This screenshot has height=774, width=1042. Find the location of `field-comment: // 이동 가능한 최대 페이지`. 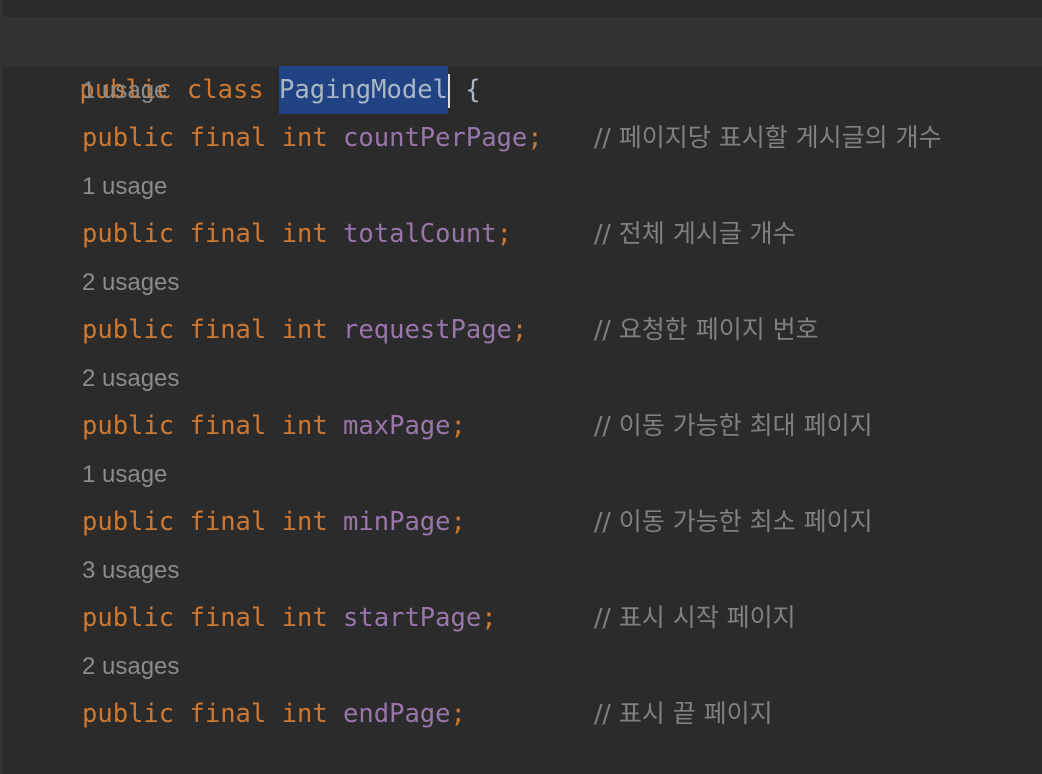

field-comment: // 이동 가능한 최대 페이지 is located at coordinates (733, 425).